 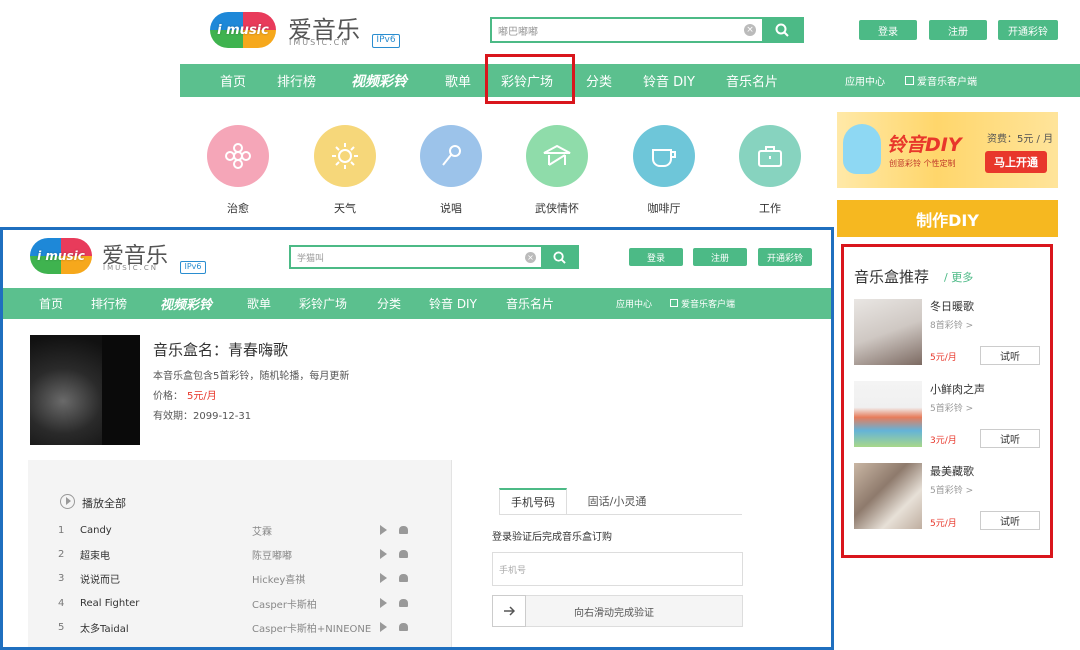 What do you see at coordinates (316, 603) in the screenshot?
I see `song-artist: Casper卡斯柏` at bounding box center [316, 603].